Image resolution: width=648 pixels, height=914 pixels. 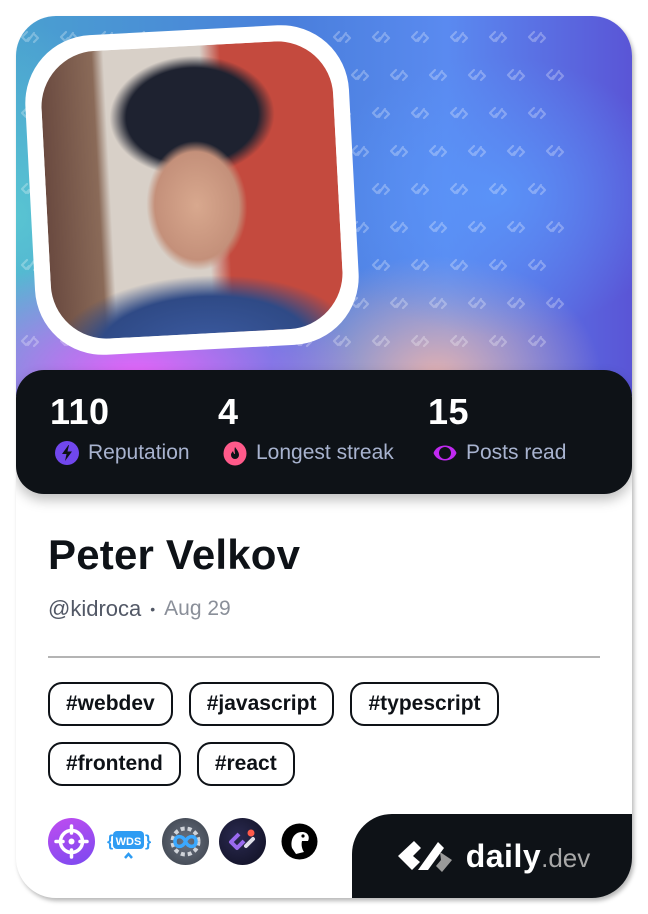 What do you see at coordinates (324, 657) in the screenshot?
I see `divider` at bounding box center [324, 657].